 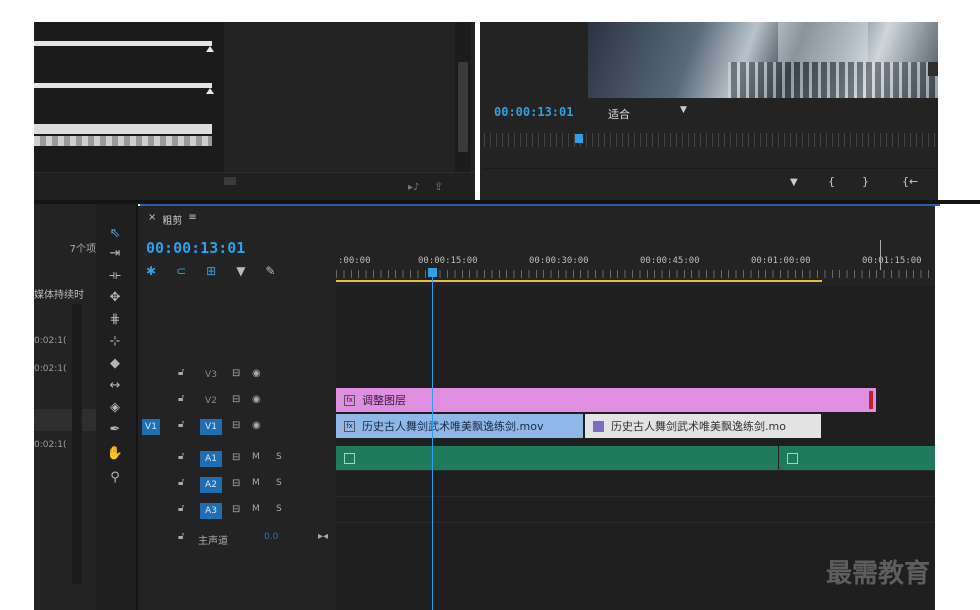 I want to click on adjustment-layer-clip: fx 调整图层, so click(x=606, y=400).